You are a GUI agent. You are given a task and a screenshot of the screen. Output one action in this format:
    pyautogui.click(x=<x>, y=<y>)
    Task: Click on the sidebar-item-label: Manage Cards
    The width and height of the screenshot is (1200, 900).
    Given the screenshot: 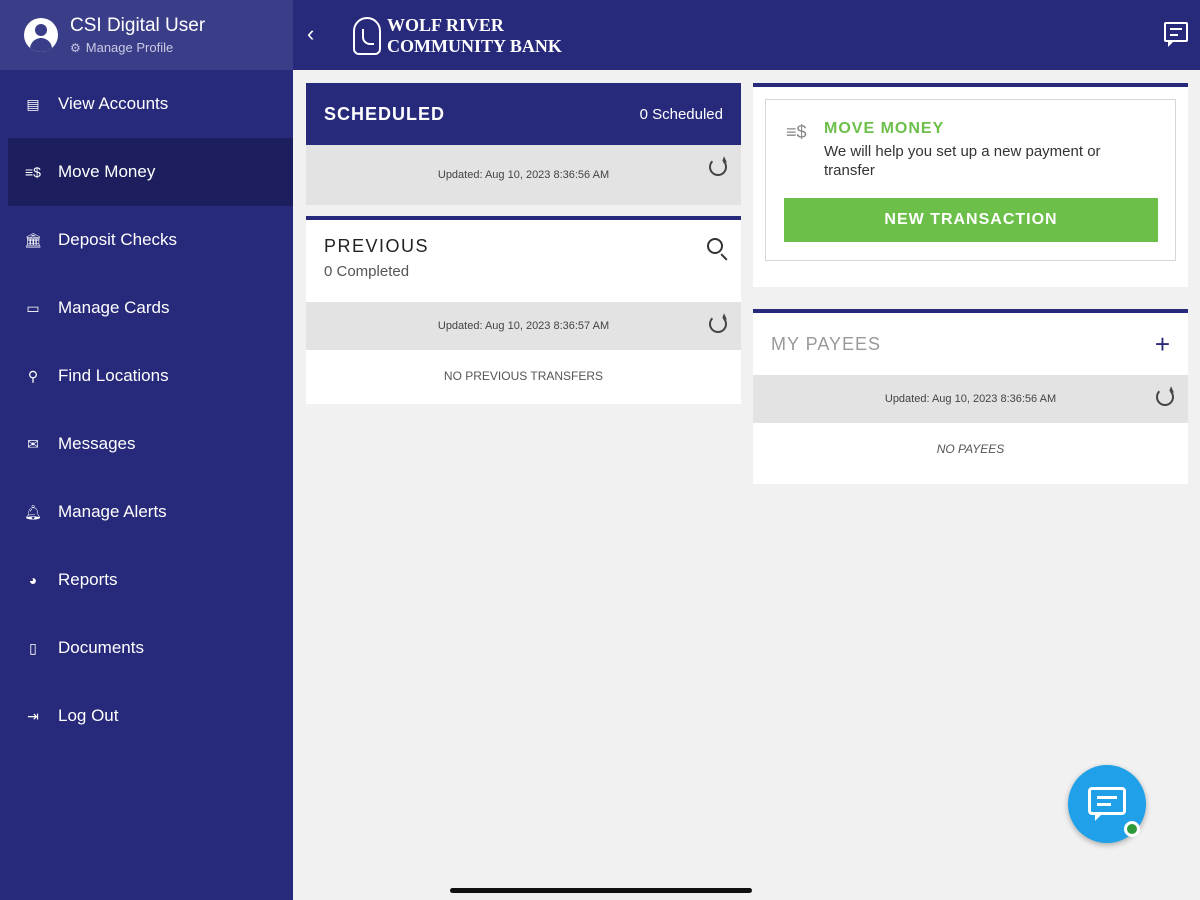 What is the action you would take?
    pyautogui.click(x=114, y=307)
    